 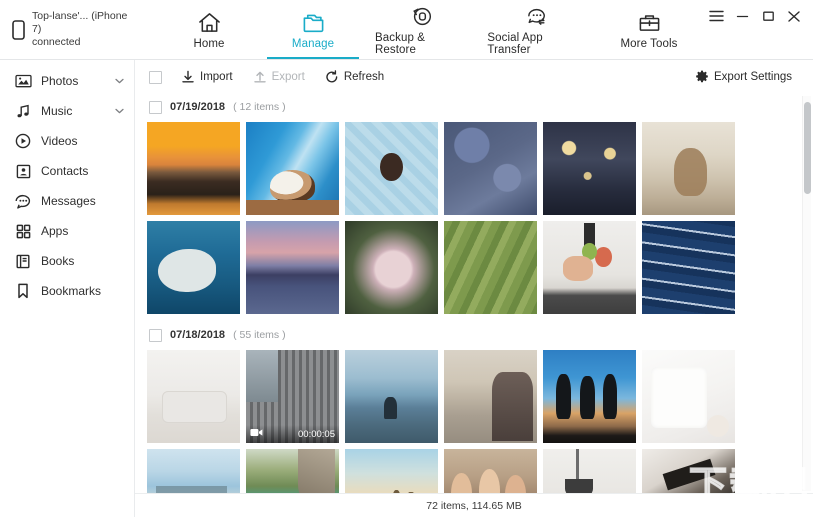 I want to click on thumbnail-cherry-blossom-branches, so click(x=490, y=168).